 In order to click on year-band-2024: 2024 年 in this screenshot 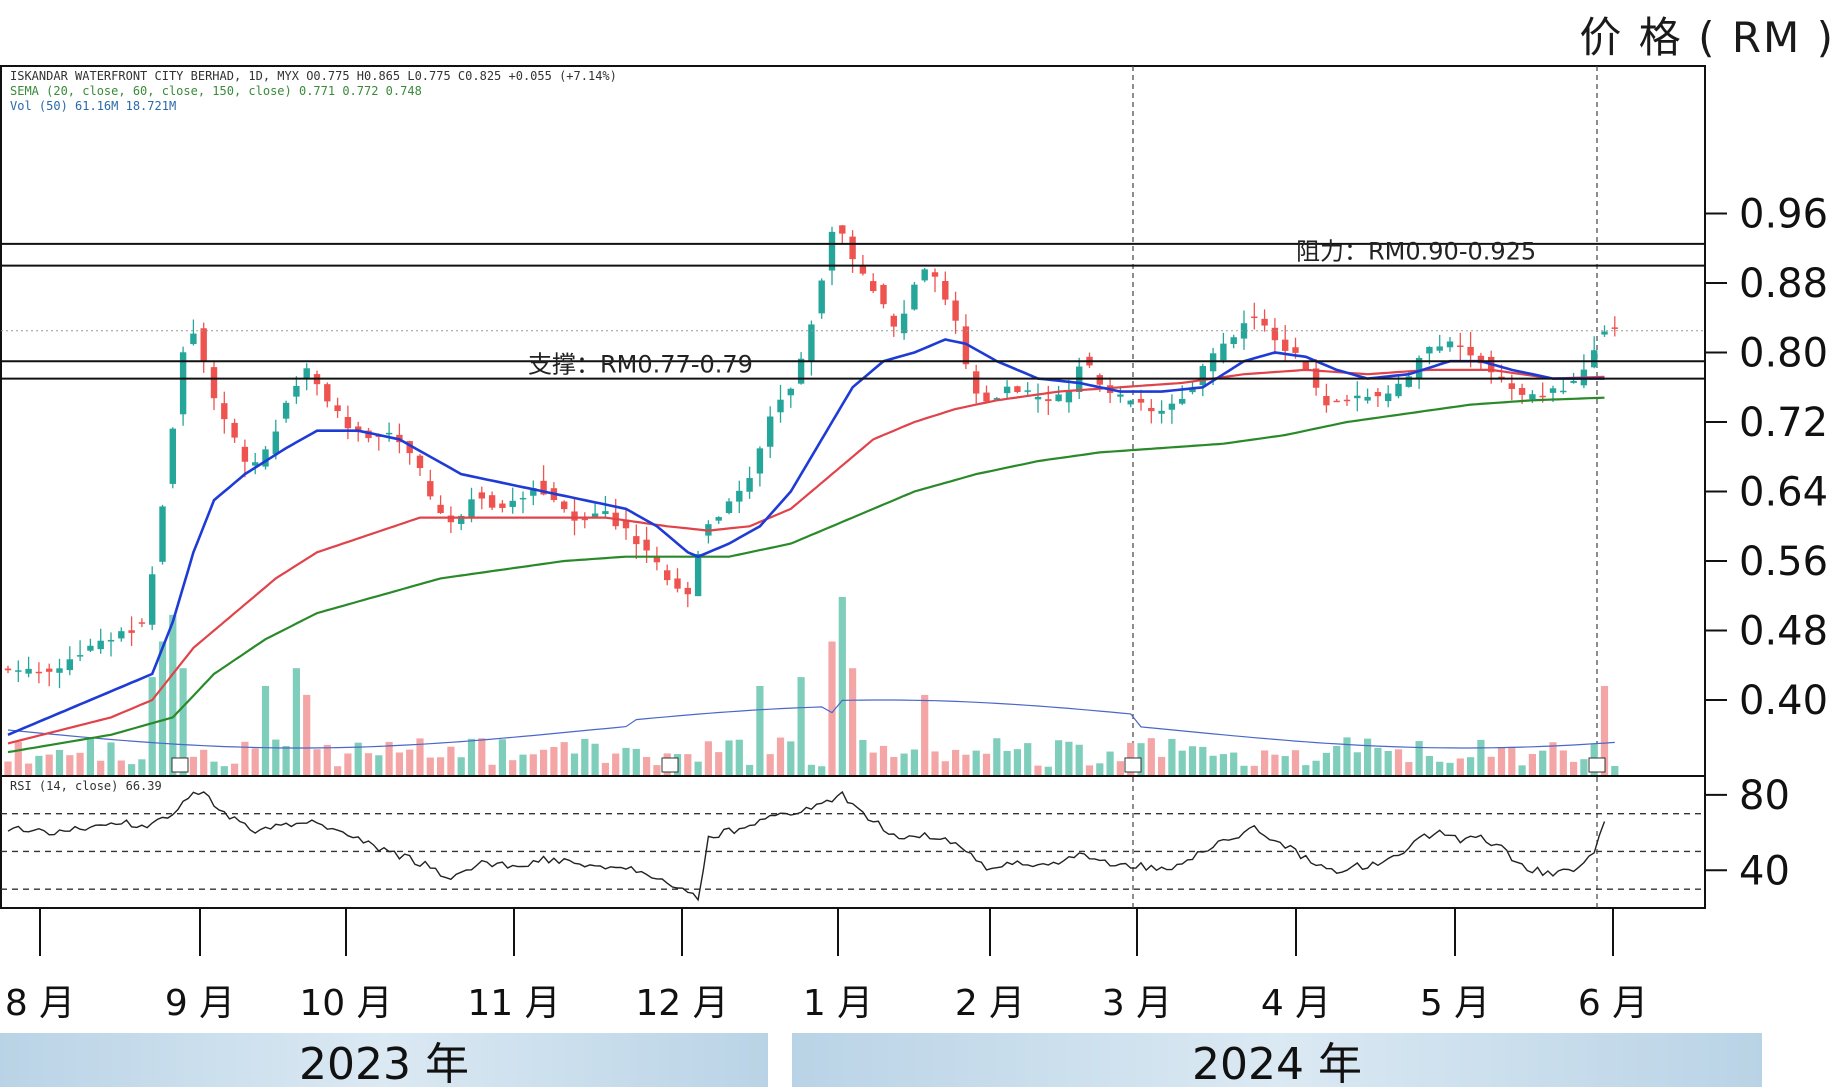, I will do `click(1277, 1061)`.